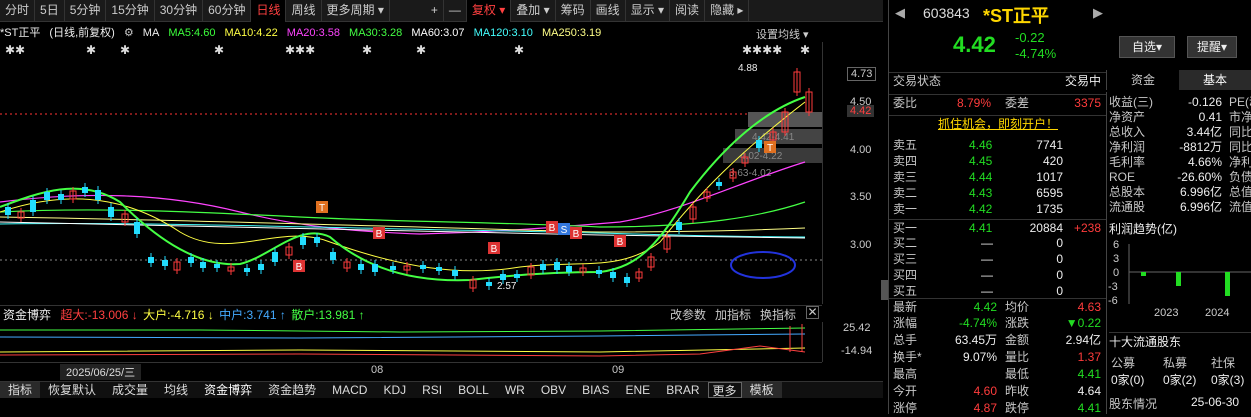 Image resolution: width=1251 pixels, height=417 pixels. I want to click on indicator-tab: BOLL, so click(473, 390).